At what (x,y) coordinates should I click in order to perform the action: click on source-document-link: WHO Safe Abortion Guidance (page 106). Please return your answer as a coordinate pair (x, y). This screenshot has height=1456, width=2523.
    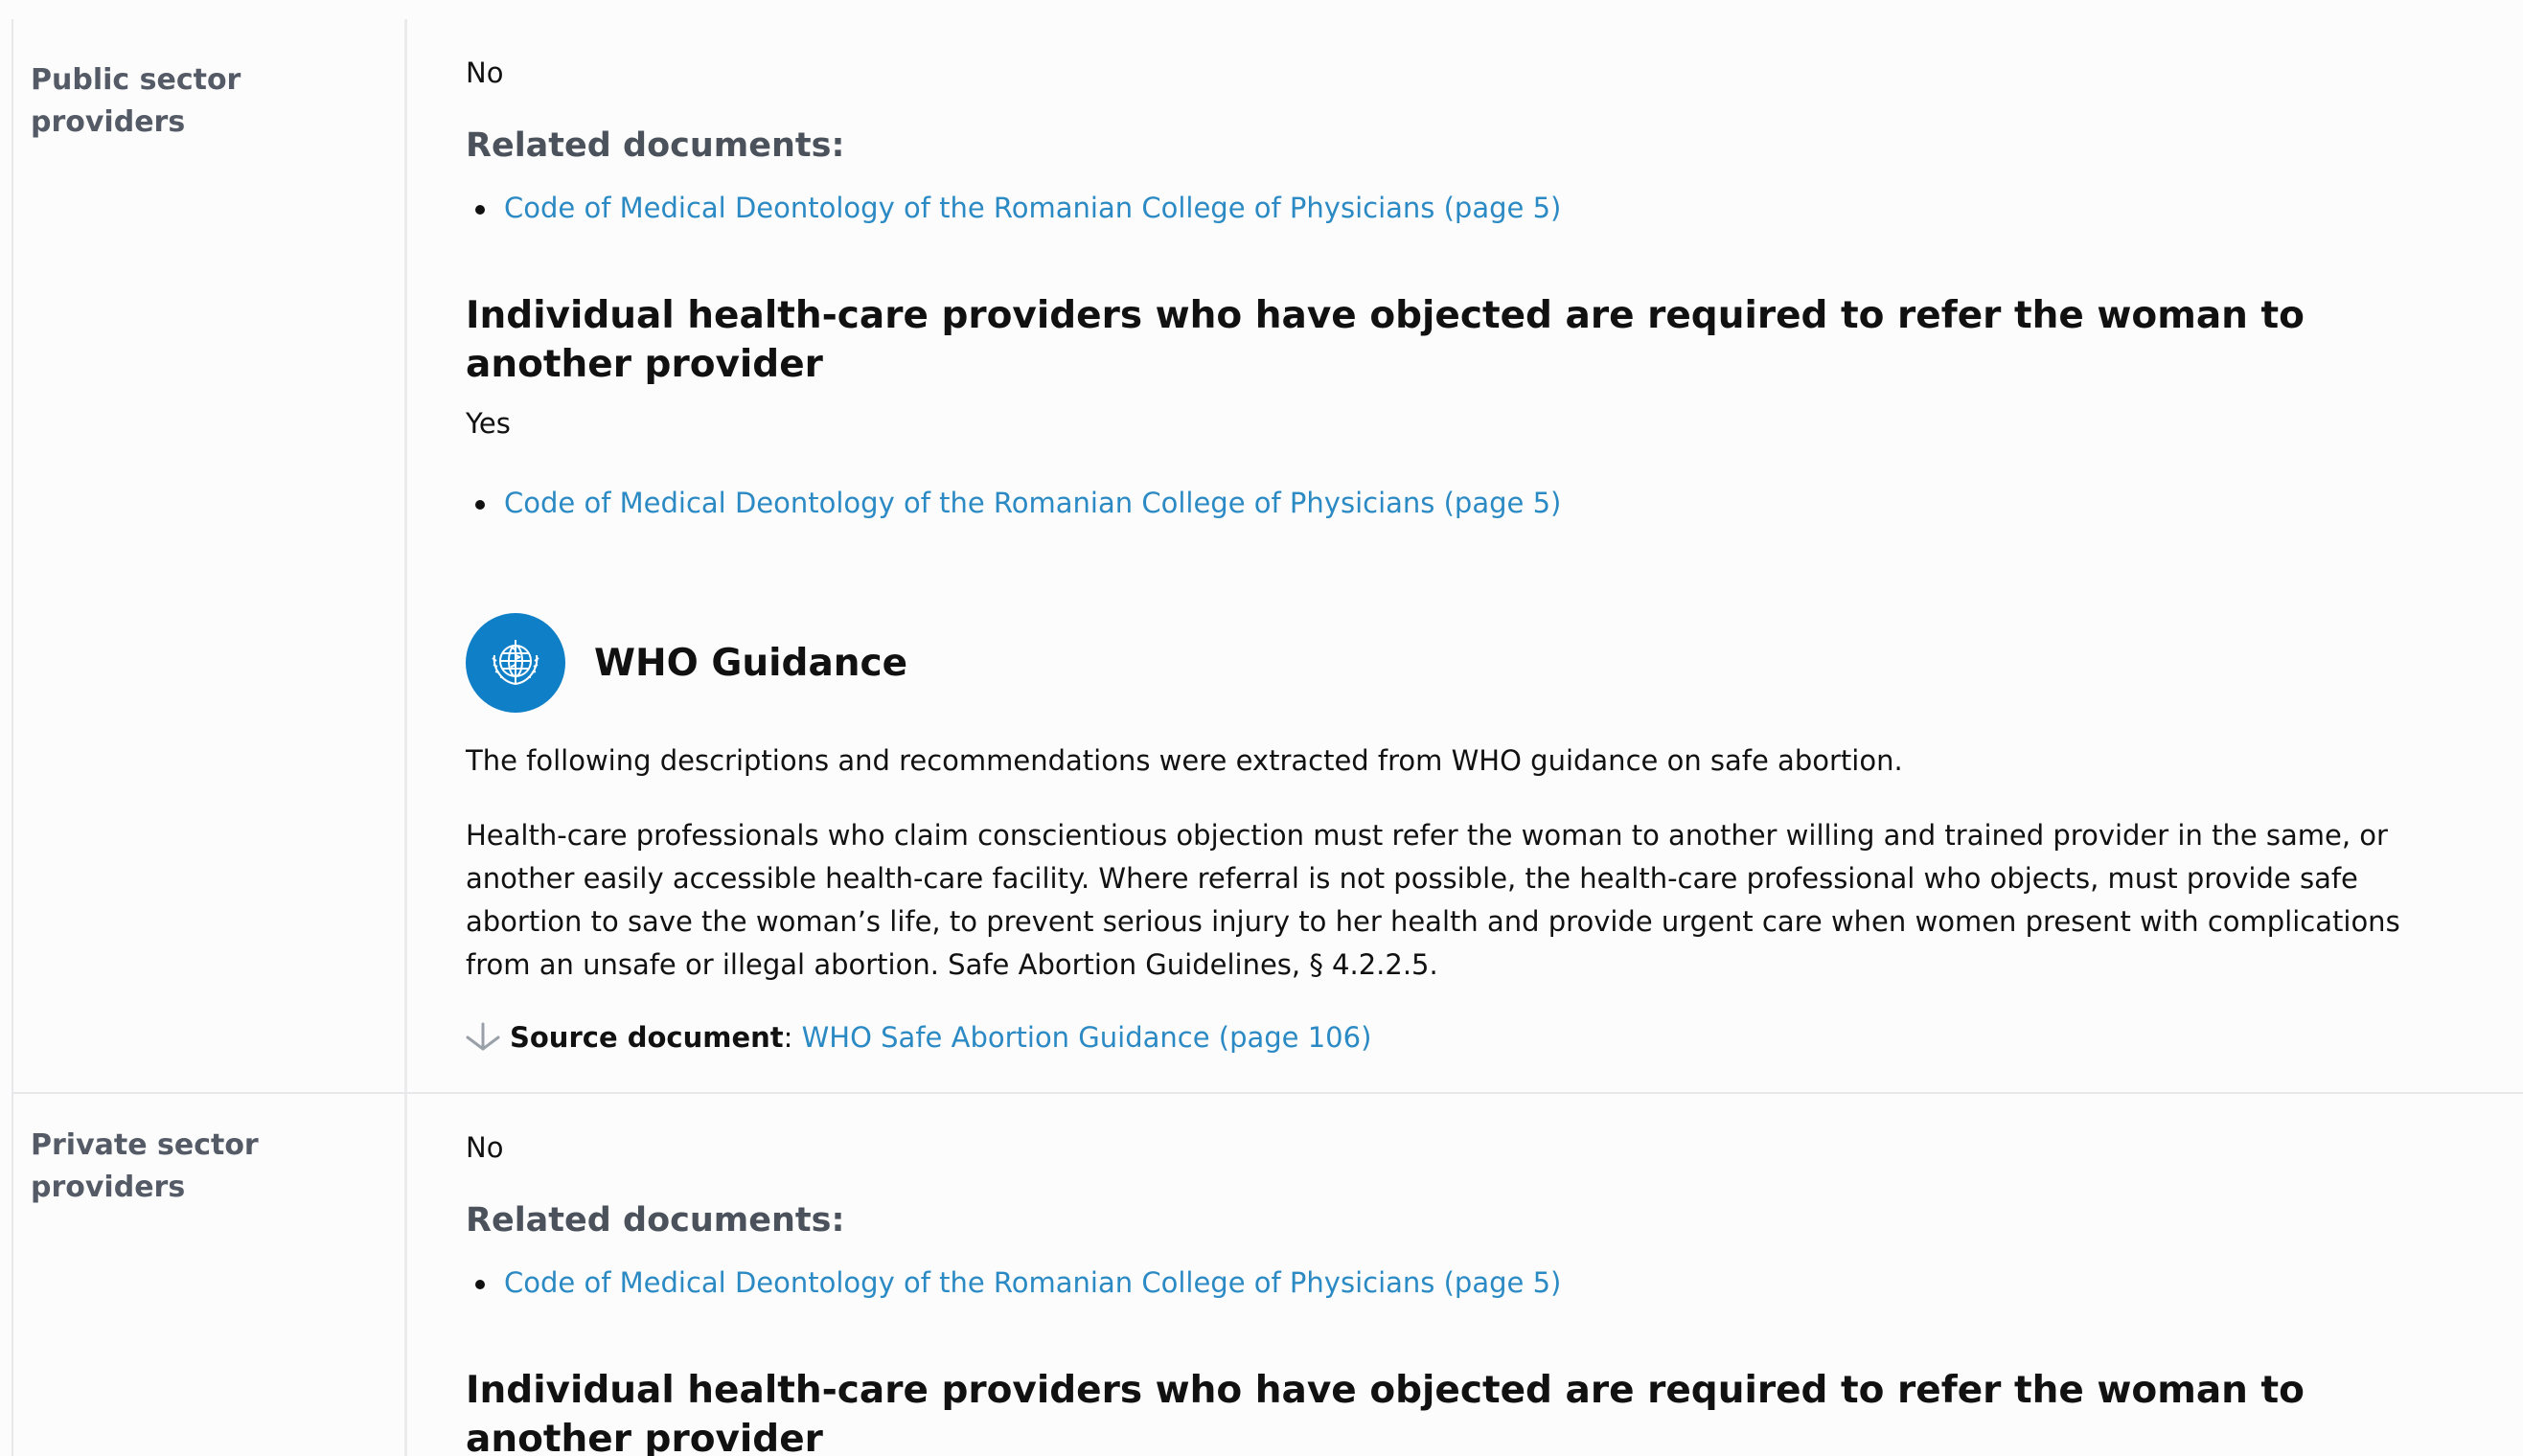
    Looking at the image, I should click on (1087, 1037).